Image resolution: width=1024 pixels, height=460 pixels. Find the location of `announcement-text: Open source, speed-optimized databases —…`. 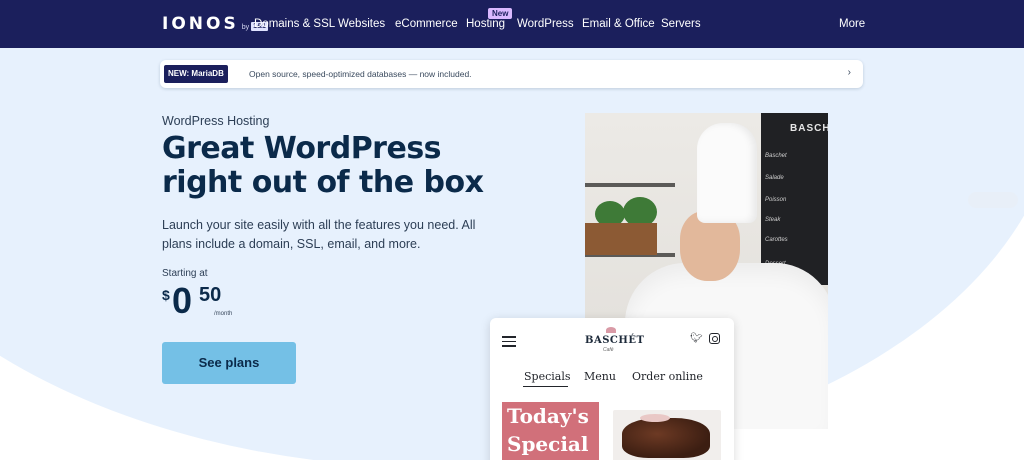

announcement-text: Open source, speed-optimized databases —… is located at coordinates (360, 74).